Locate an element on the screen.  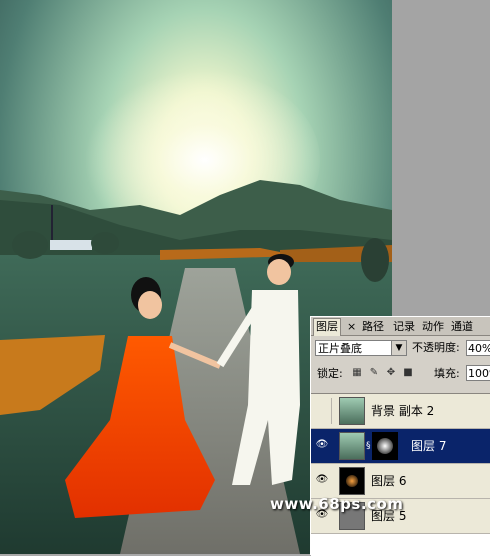
close-icon: × is located at coordinates (351, 327).